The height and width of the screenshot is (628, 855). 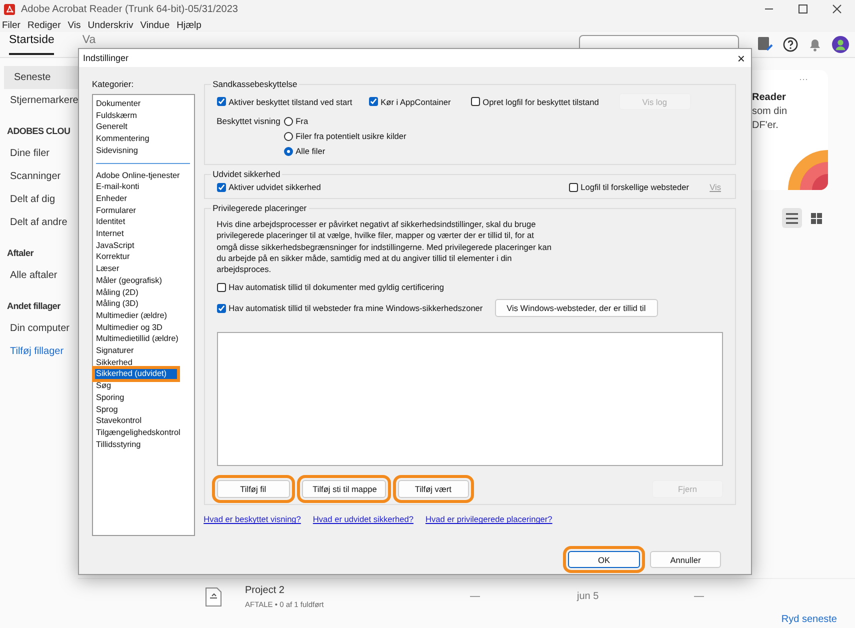 What do you see at coordinates (837, 9) in the screenshot?
I see `close-icon` at bounding box center [837, 9].